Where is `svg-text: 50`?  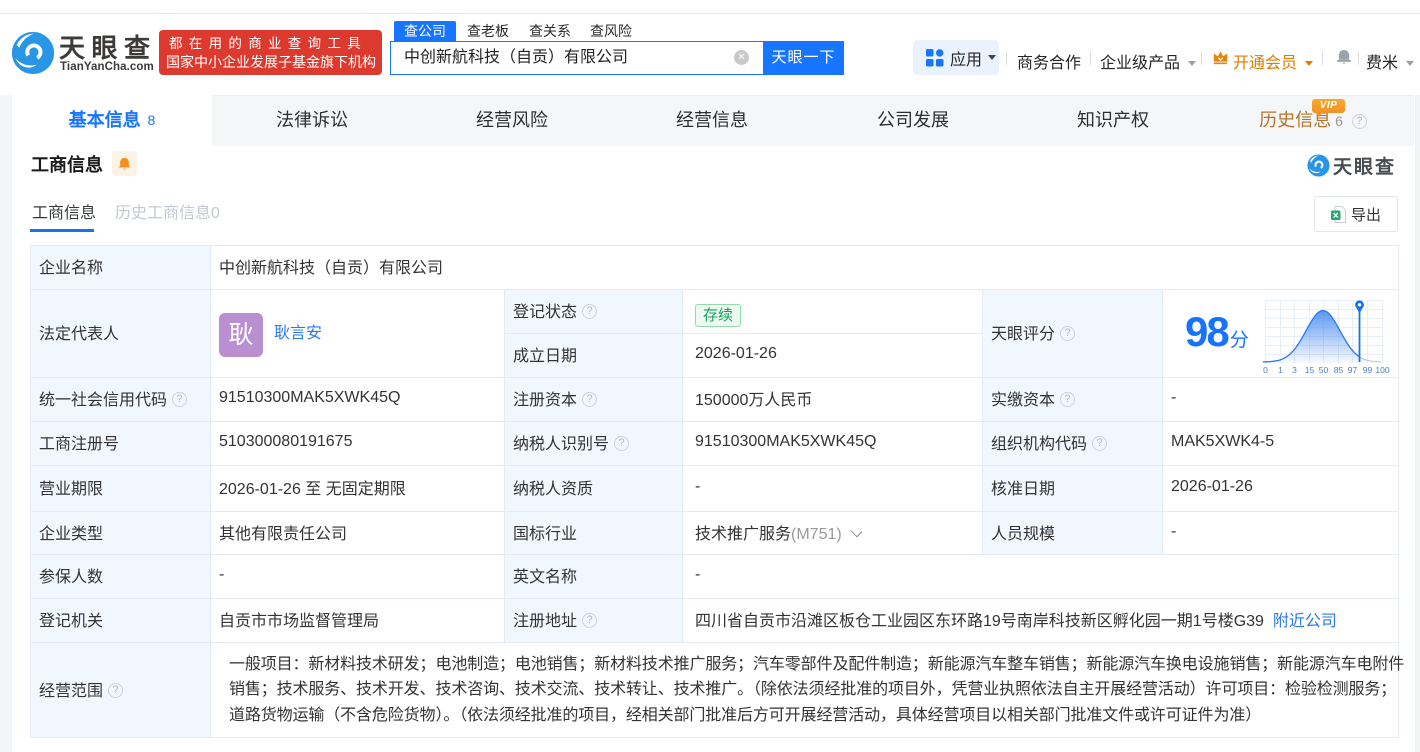
svg-text: 50 is located at coordinates (1324, 370).